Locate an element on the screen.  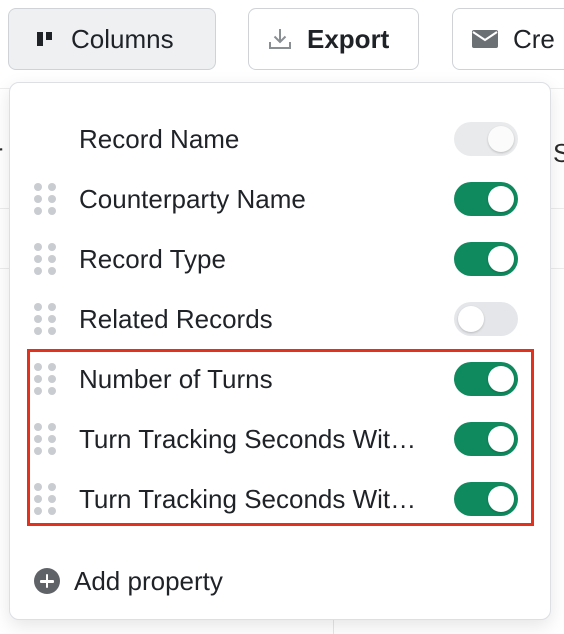
column-option-label: Record Type is located at coordinates (152, 258).